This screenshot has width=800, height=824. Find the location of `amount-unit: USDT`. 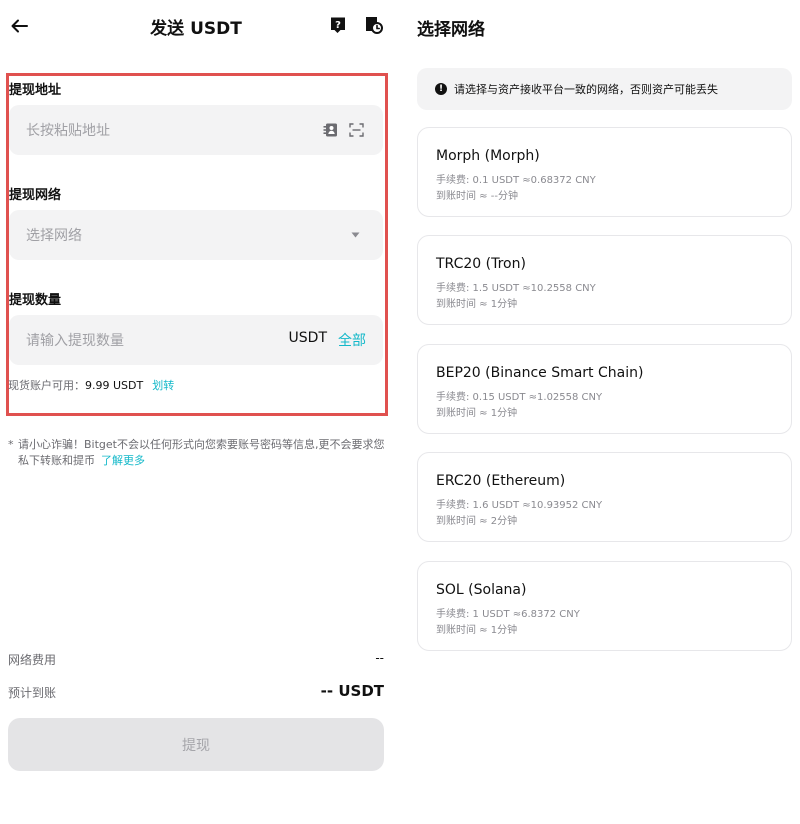

amount-unit: USDT is located at coordinates (307, 338).